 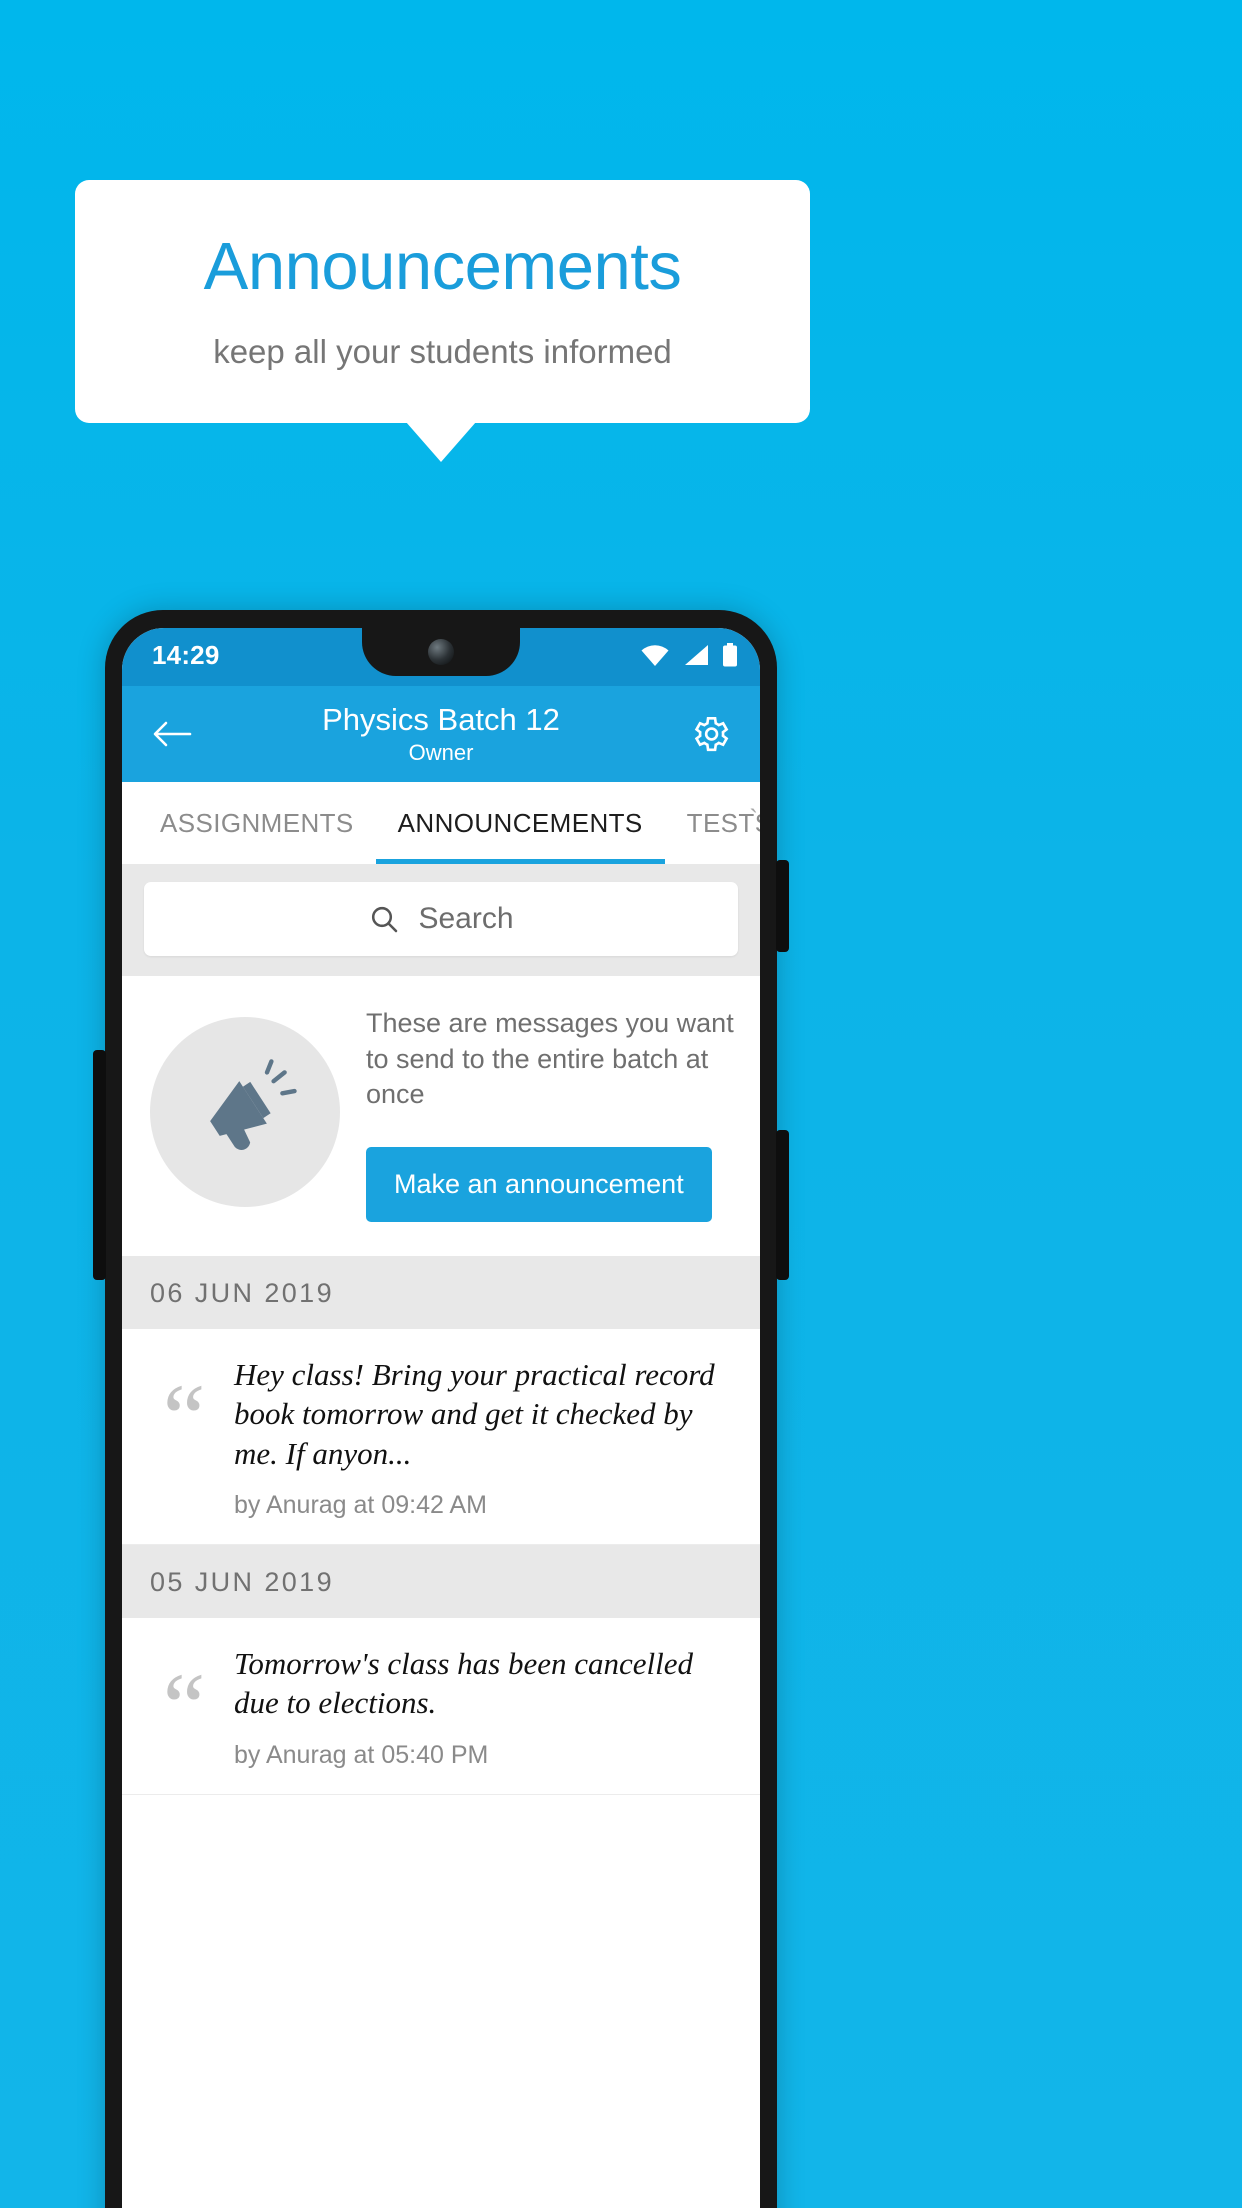 I want to click on tab-assignments: ASSIGNMENTS, so click(x=257, y=823).